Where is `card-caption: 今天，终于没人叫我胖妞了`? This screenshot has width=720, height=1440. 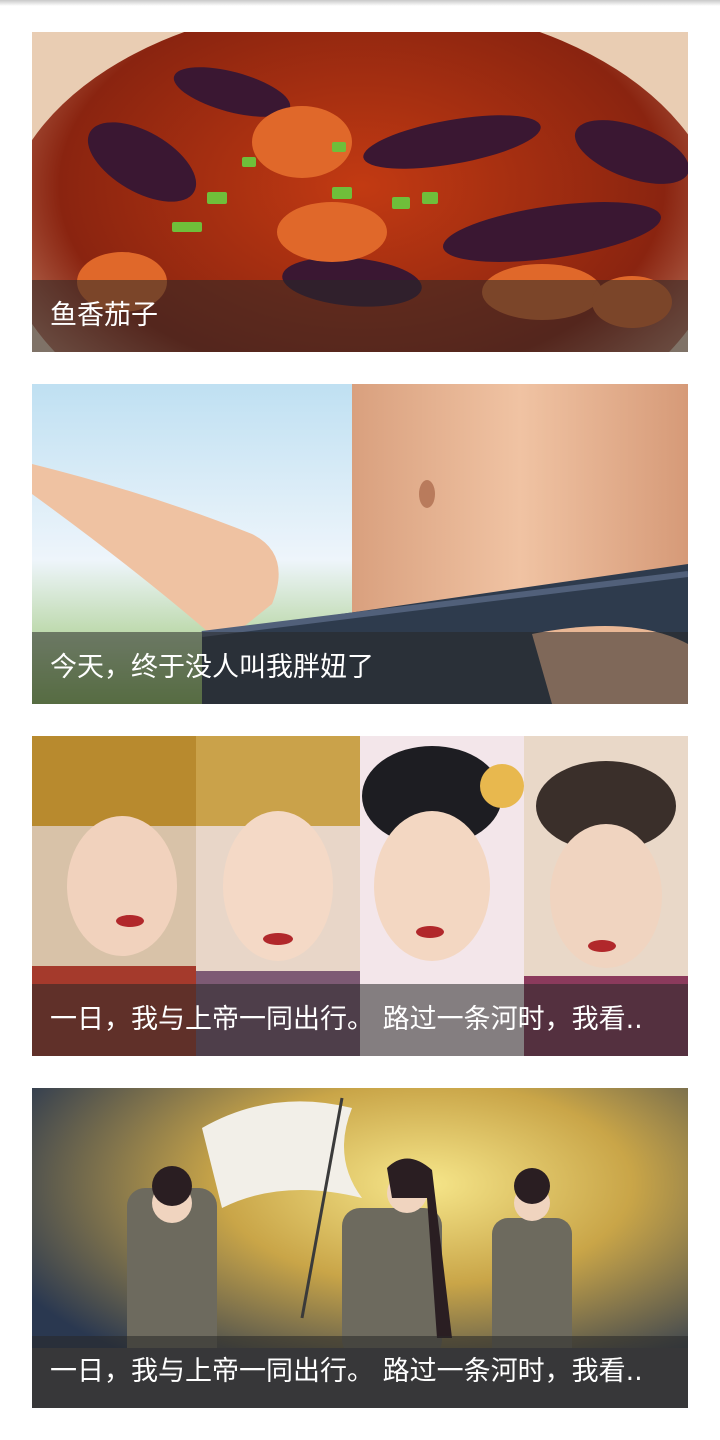
card-caption: 今天，终于没人叫我胖妞了 is located at coordinates (360, 668).